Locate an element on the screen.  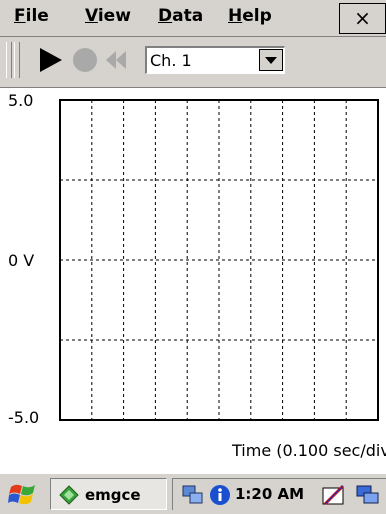
menu-file: File is located at coordinates (31, 16).